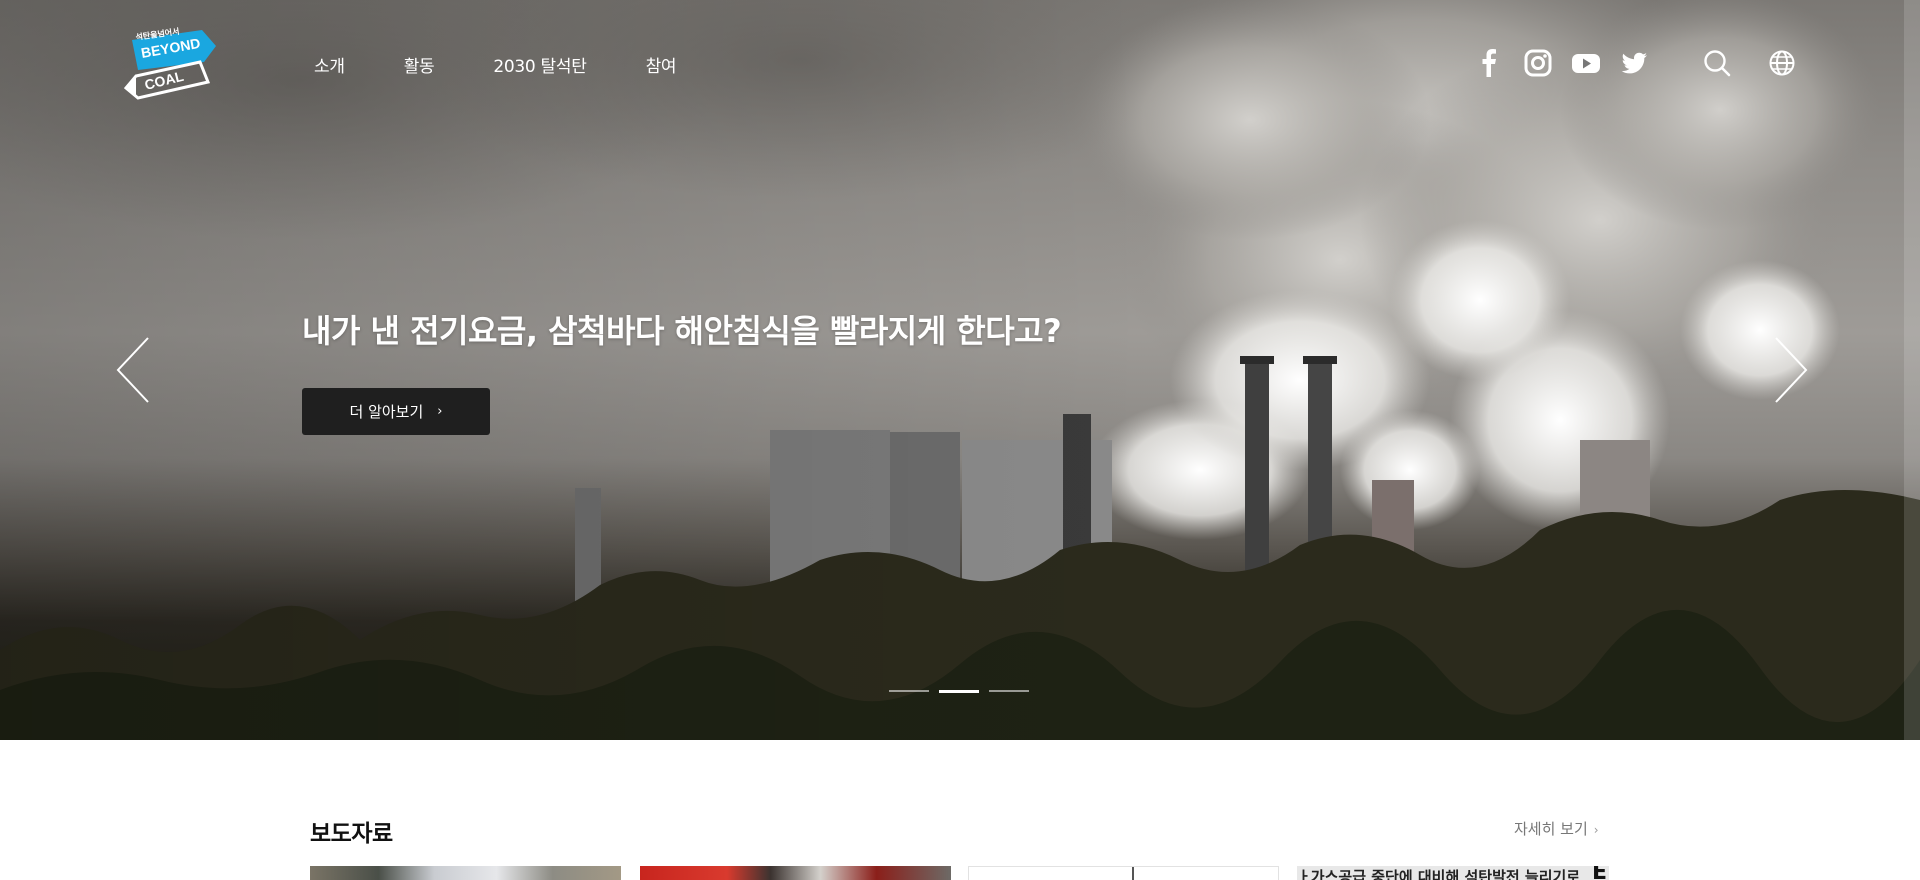  I want to click on main-nav: 소개 활동 2030 탈석탄 참여, so click(524, 64).